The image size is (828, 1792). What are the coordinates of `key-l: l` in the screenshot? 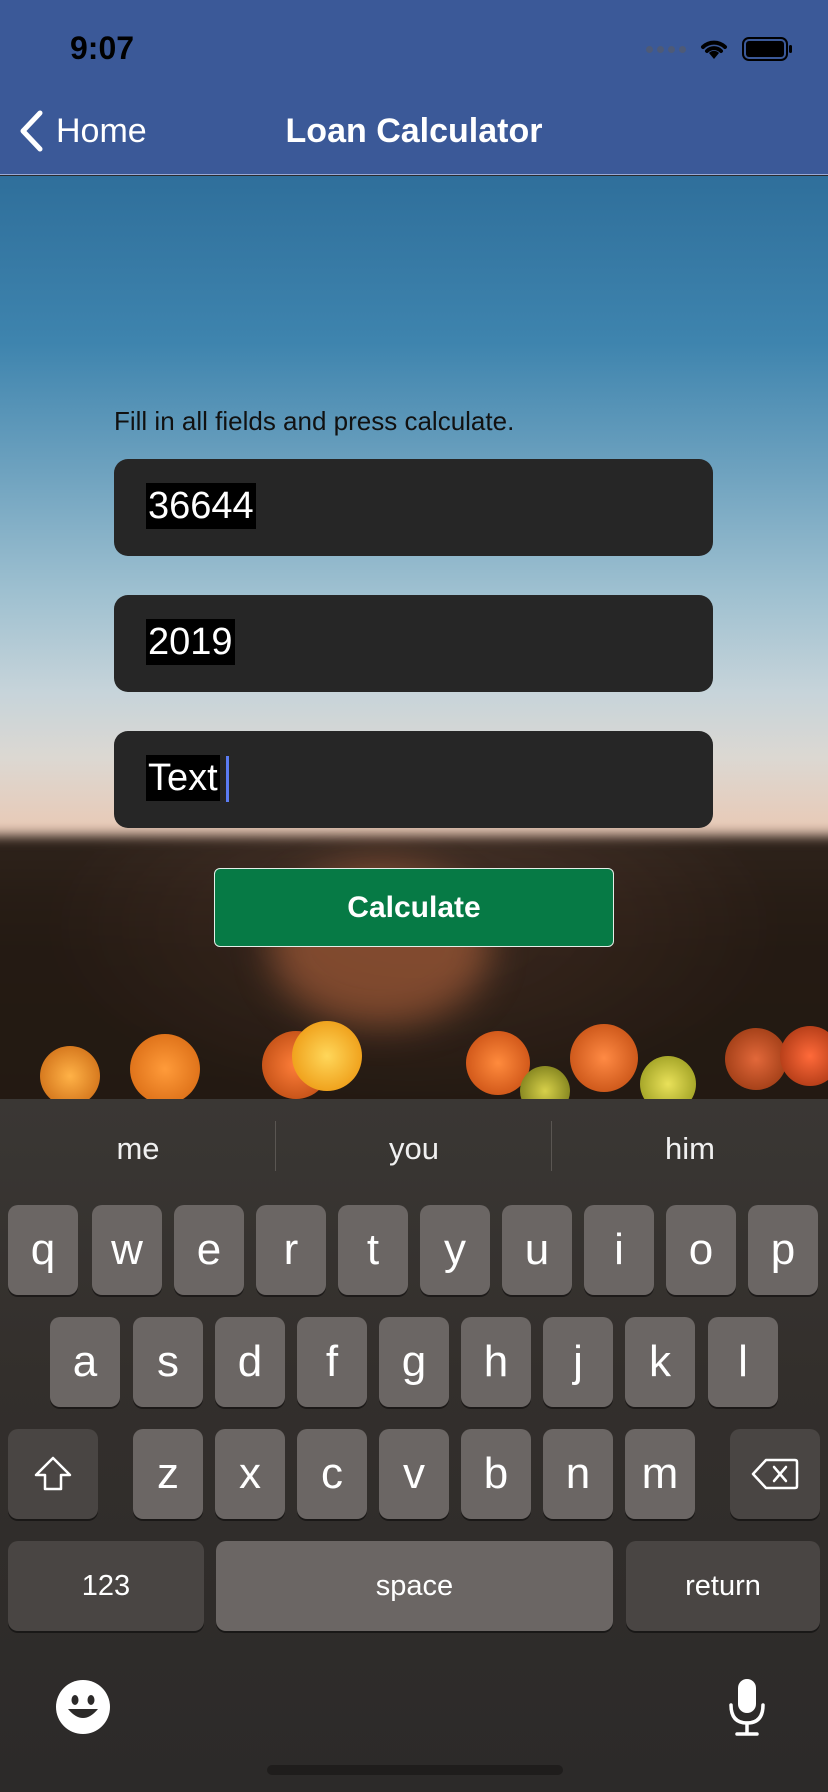 It's located at (743, 1362).